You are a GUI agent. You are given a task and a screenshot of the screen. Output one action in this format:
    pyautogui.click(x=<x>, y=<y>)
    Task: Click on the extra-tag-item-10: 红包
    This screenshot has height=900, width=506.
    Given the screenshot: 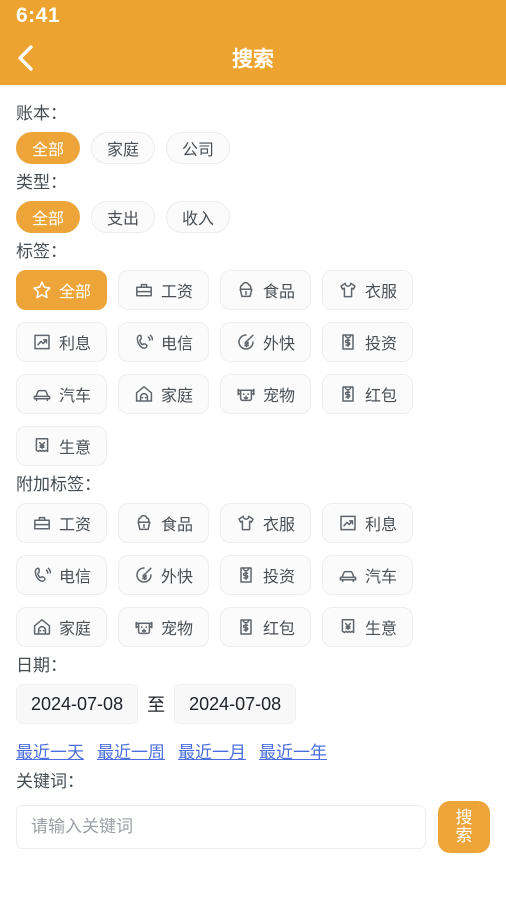 What is the action you would take?
    pyautogui.click(x=266, y=627)
    